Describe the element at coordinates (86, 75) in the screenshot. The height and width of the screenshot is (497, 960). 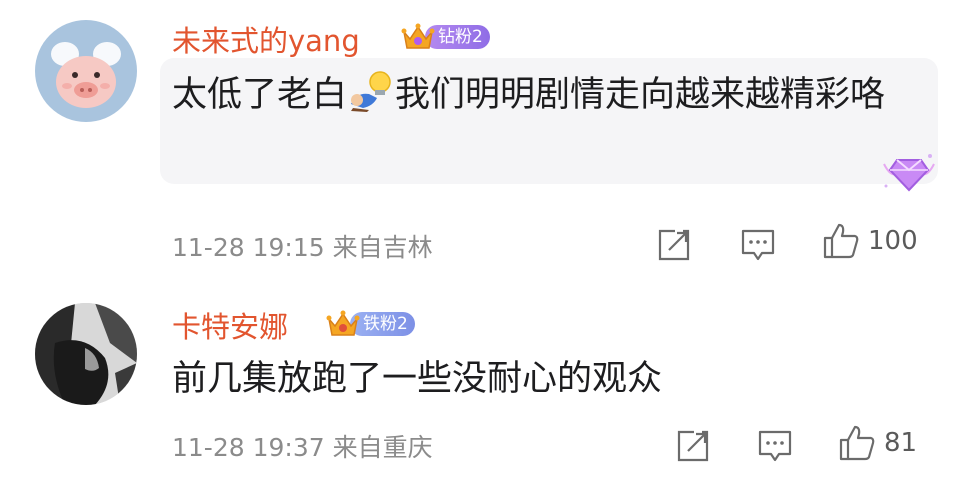
I see `pig-avatar-image` at that location.